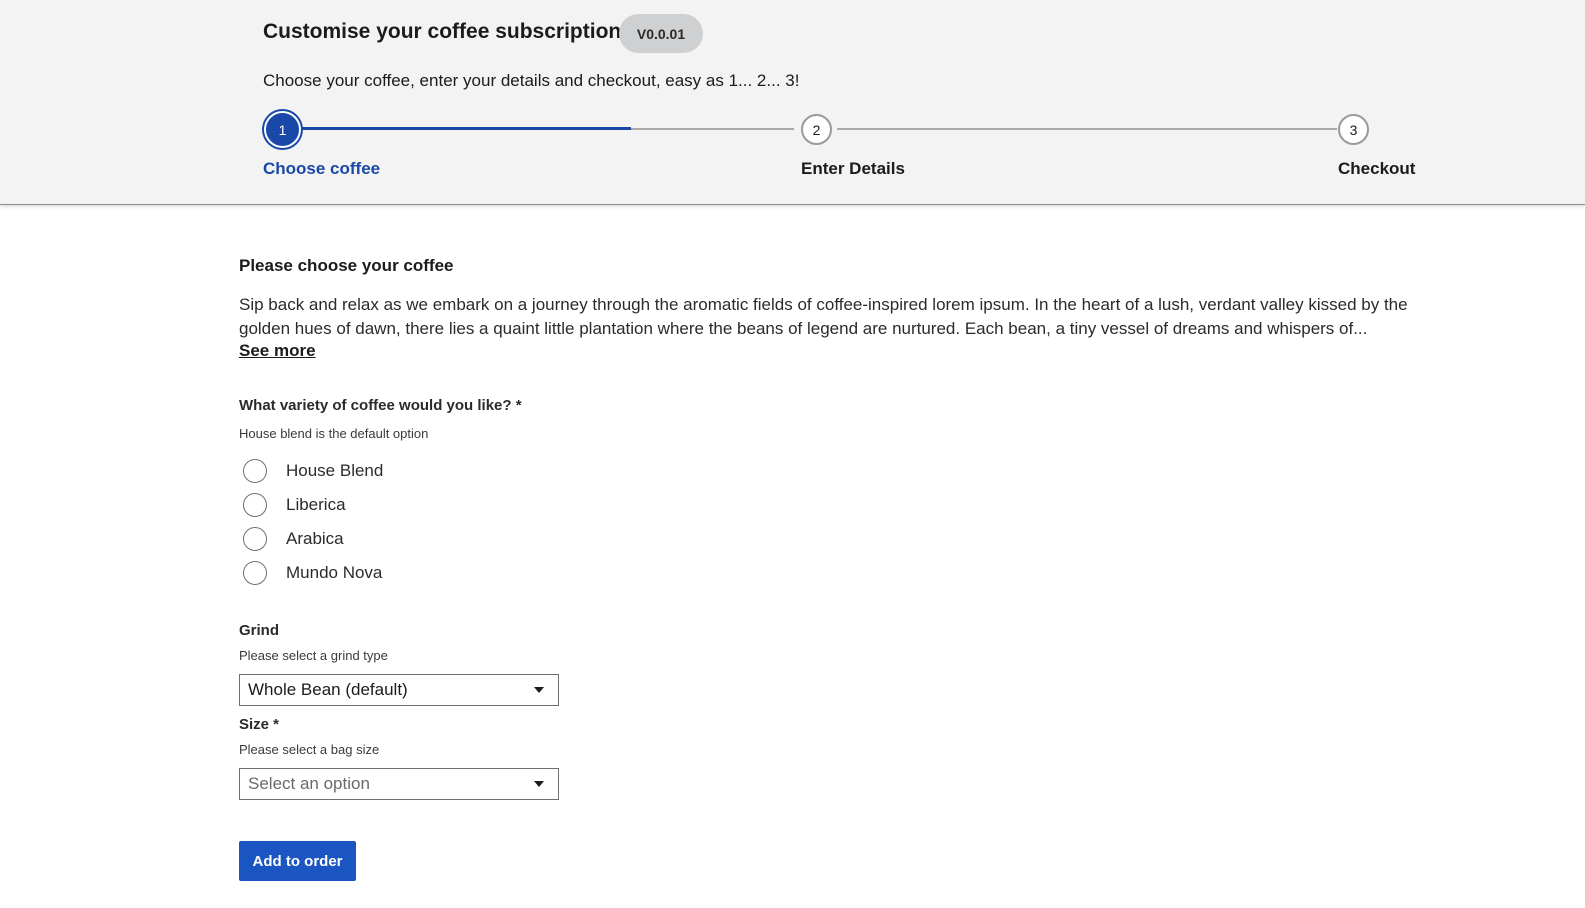 The image size is (1585, 908). I want to click on size-select-placeholder: Select an option, so click(309, 783).